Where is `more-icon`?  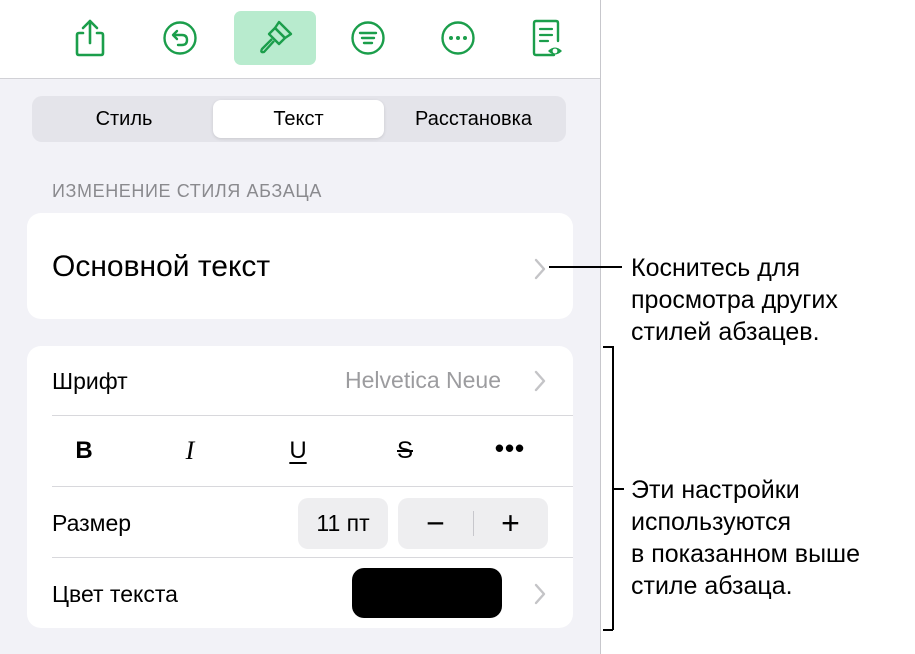 more-icon is located at coordinates (458, 38).